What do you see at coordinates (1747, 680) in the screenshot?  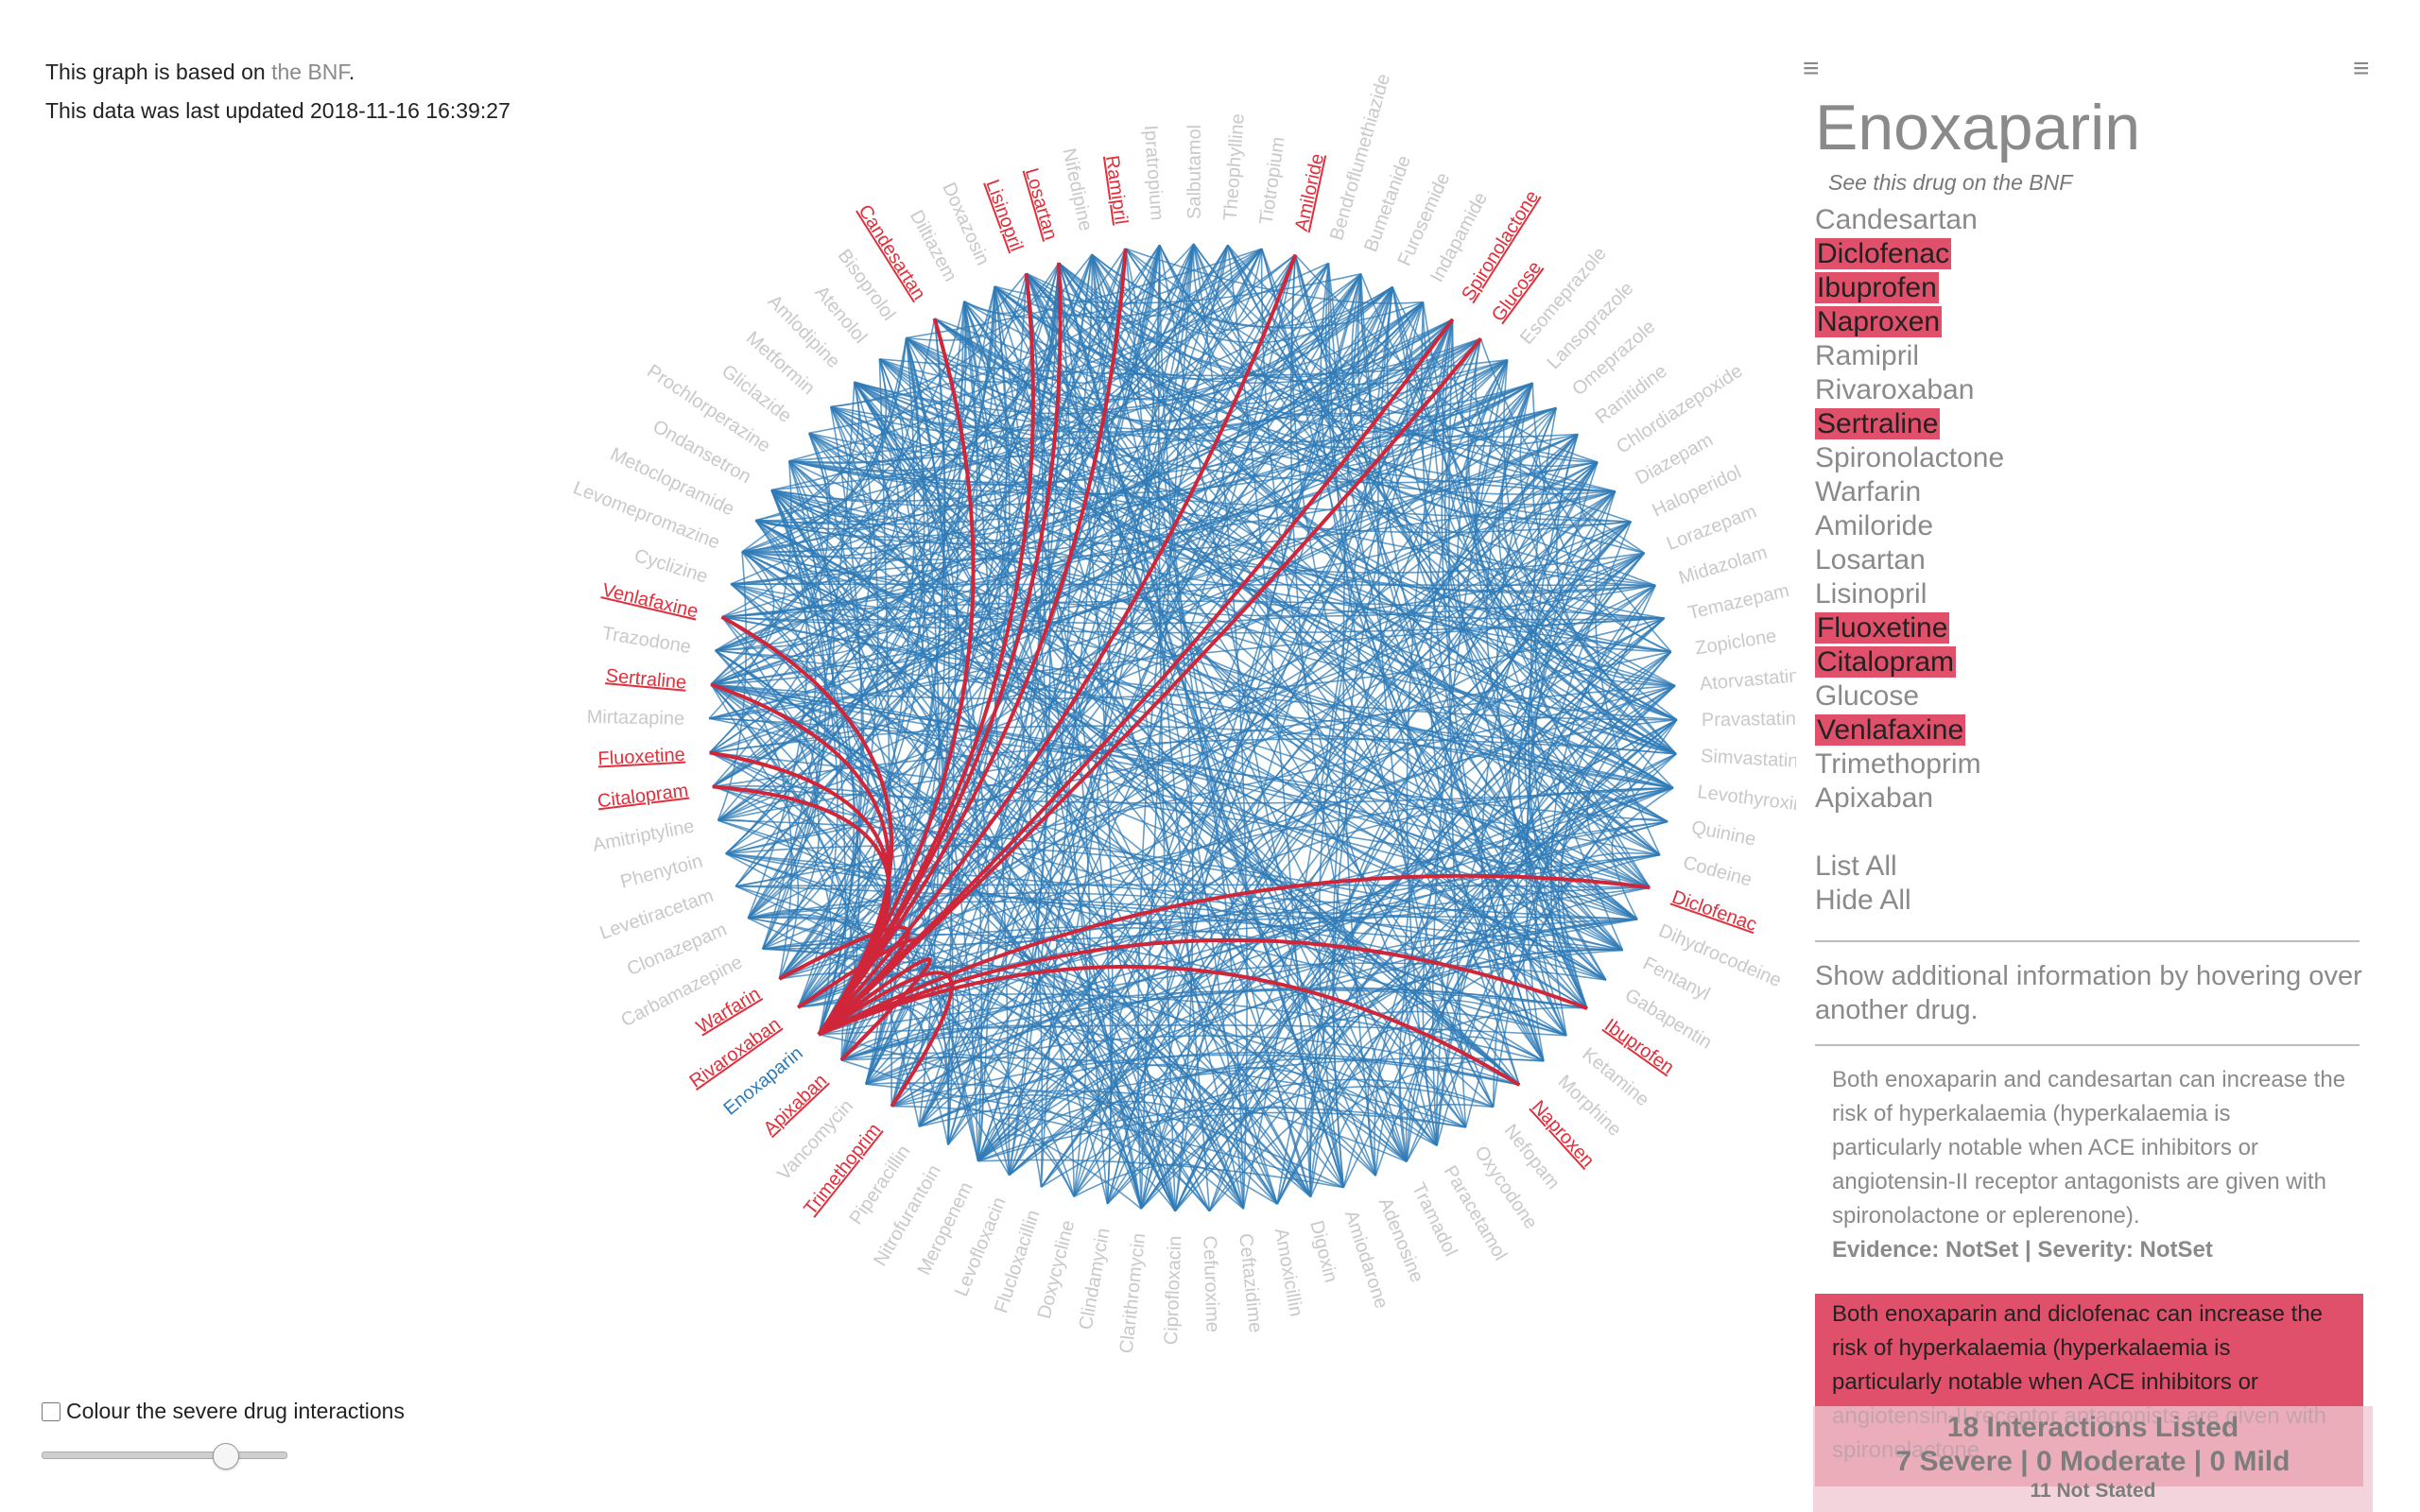 I see `drug-label: Atorvastatin` at bounding box center [1747, 680].